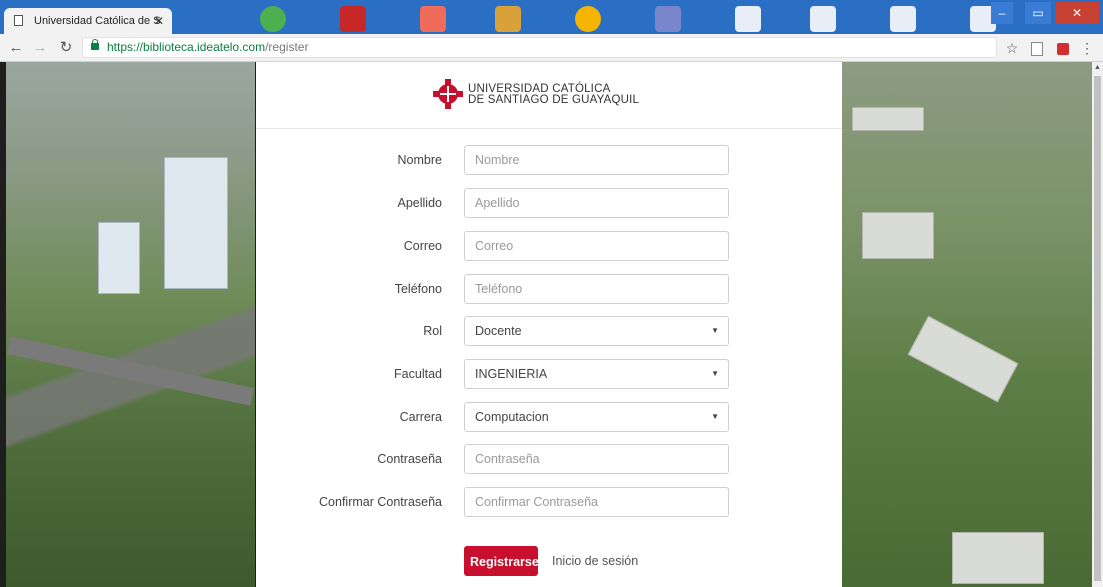  I want to click on folder-app-icon, so click(508, 19).